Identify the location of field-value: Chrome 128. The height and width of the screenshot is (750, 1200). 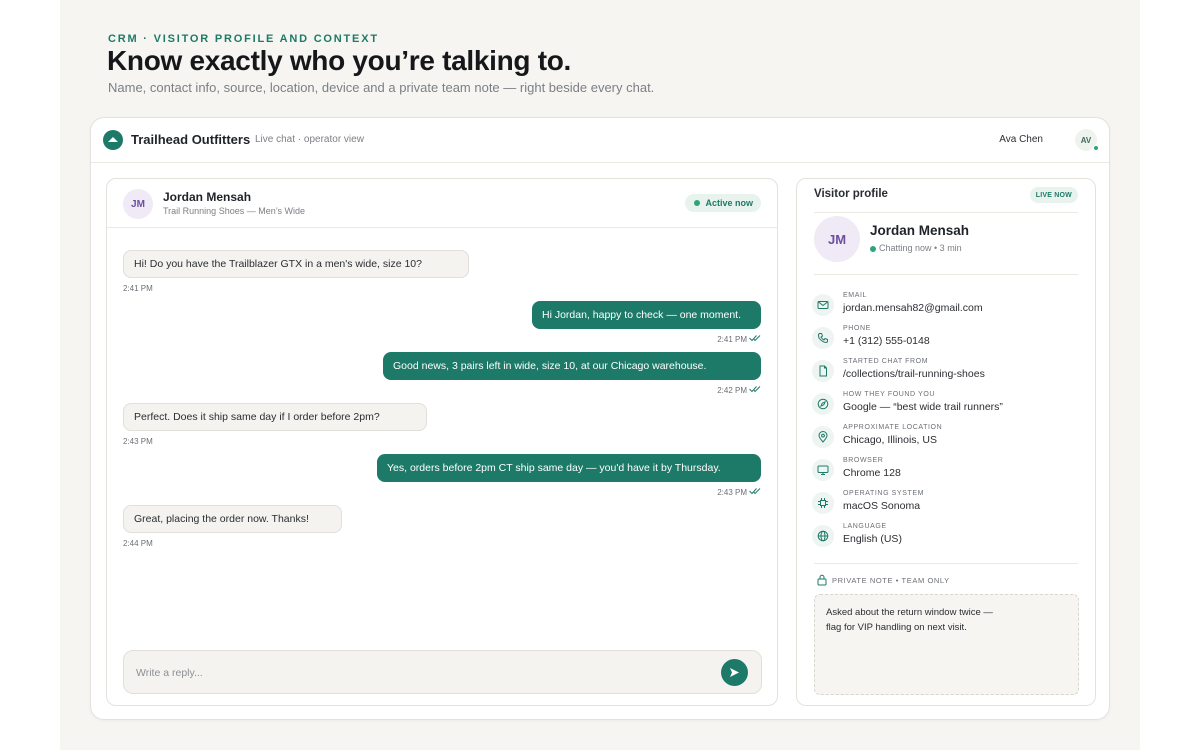
(872, 473).